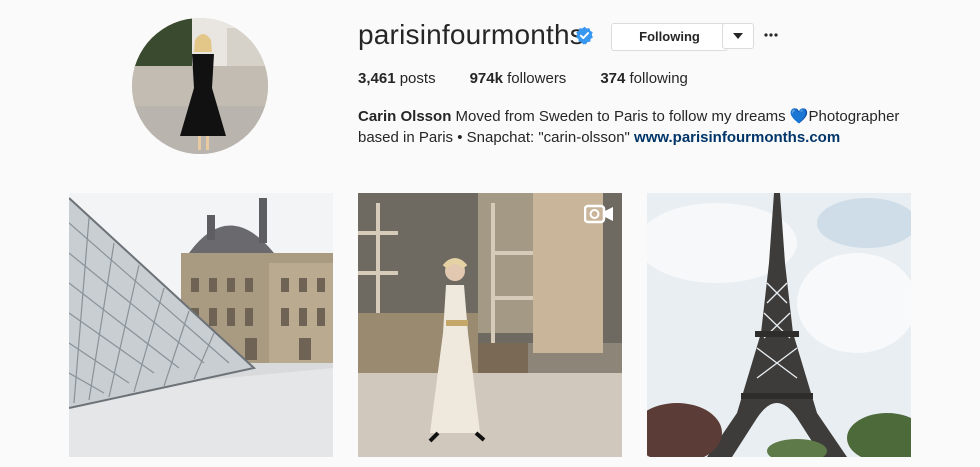 The width and height of the screenshot is (980, 467). What do you see at coordinates (658, 78) in the screenshot?
I see `following-label: following` at bounding box center [658, 78].